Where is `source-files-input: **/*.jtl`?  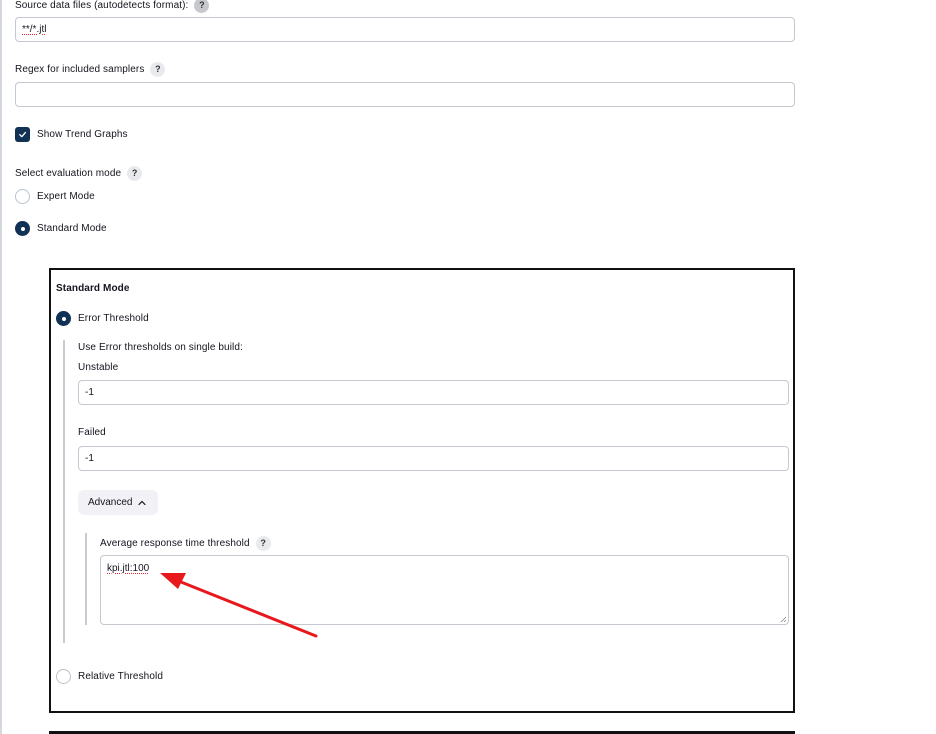
source-files-input: **/*.jtl is located at coordinates (405, 29).